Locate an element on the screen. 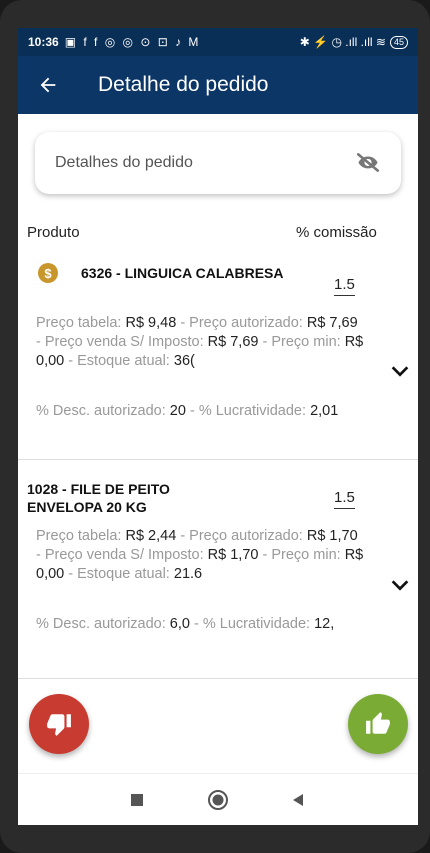 Image resolution: width=430 pixels, height=853 pixels. back-button is located at coordinates (48, 85).